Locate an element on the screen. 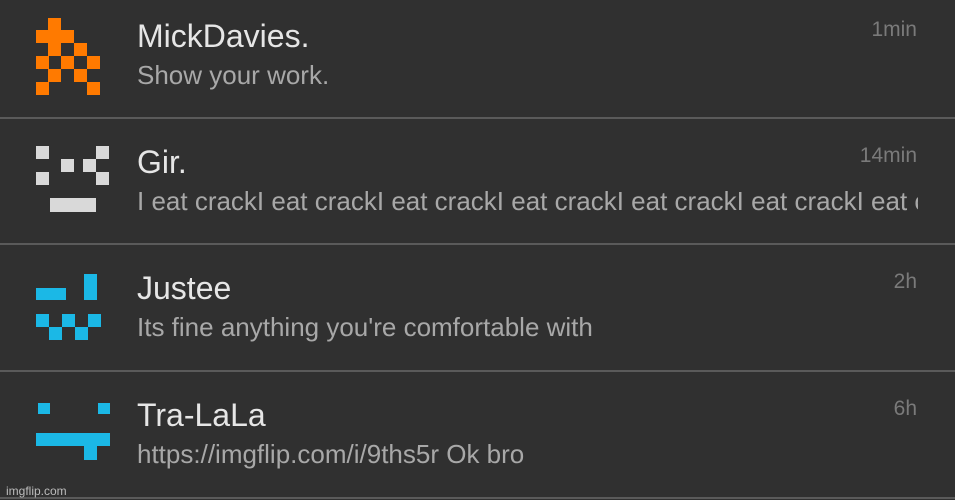 Image resolution: width=955 pixels, height=500 pixels. gray-pixel-face-icon is located at coordinates (74, 186).